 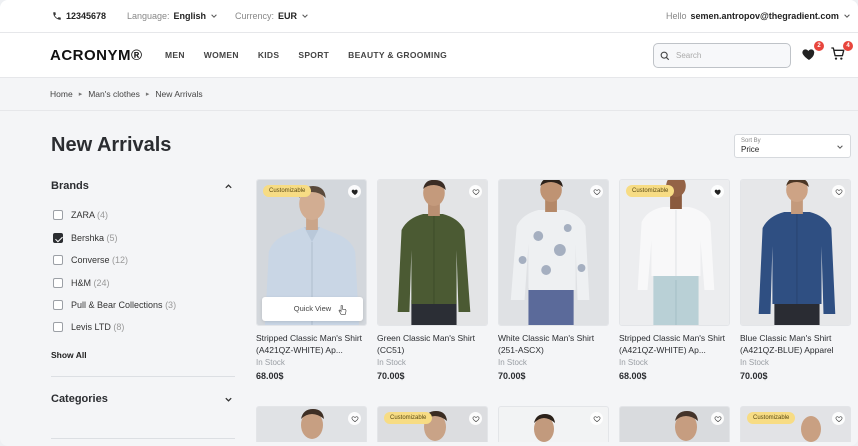 I want to click on phone-contact: 12345678, so click(x=79, y=16).